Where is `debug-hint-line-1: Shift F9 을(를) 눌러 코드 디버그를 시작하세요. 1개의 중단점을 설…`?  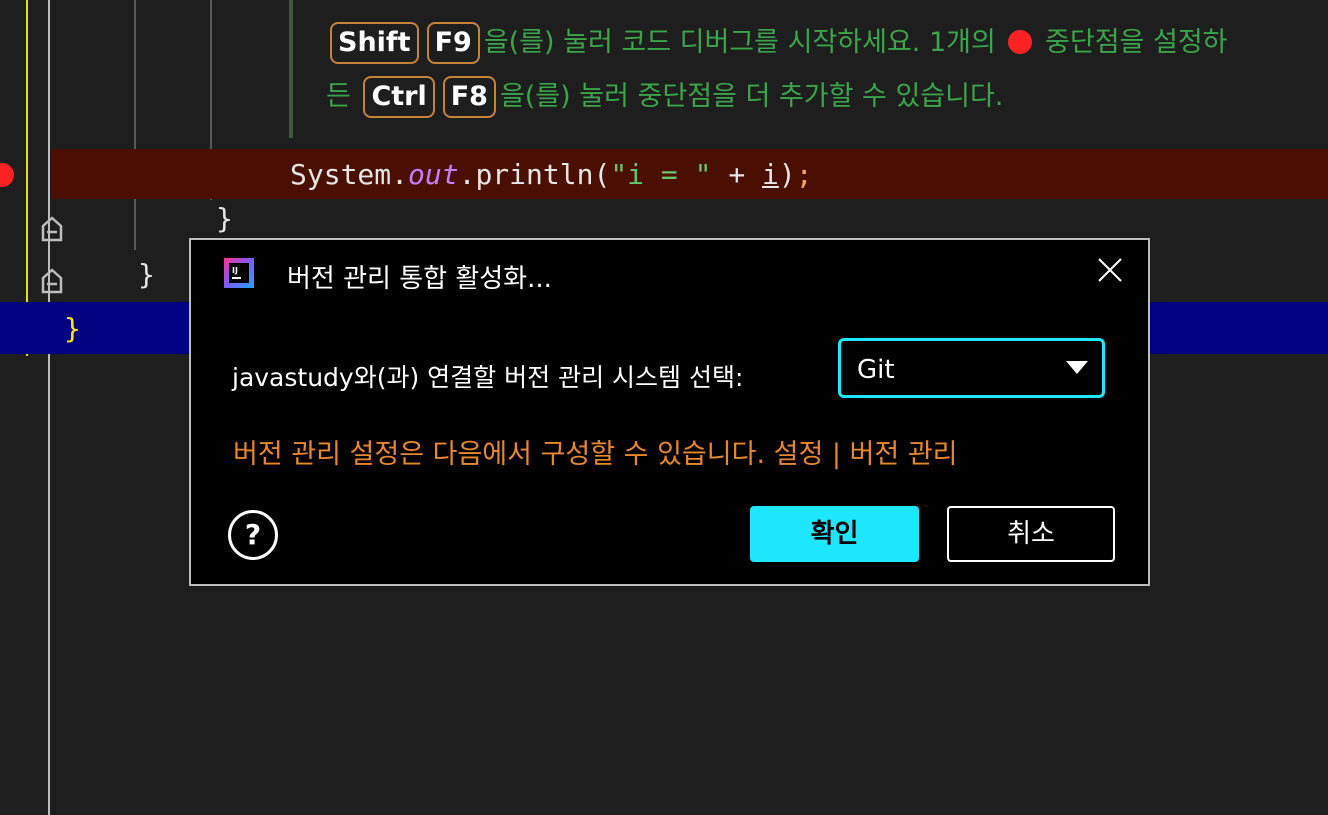
debug-hint-line-1: Shift F9 을(를) 눌러 코드 디버그를 시작하세요. 1개의 중단점을 설… is located at coordinates (777, 42).